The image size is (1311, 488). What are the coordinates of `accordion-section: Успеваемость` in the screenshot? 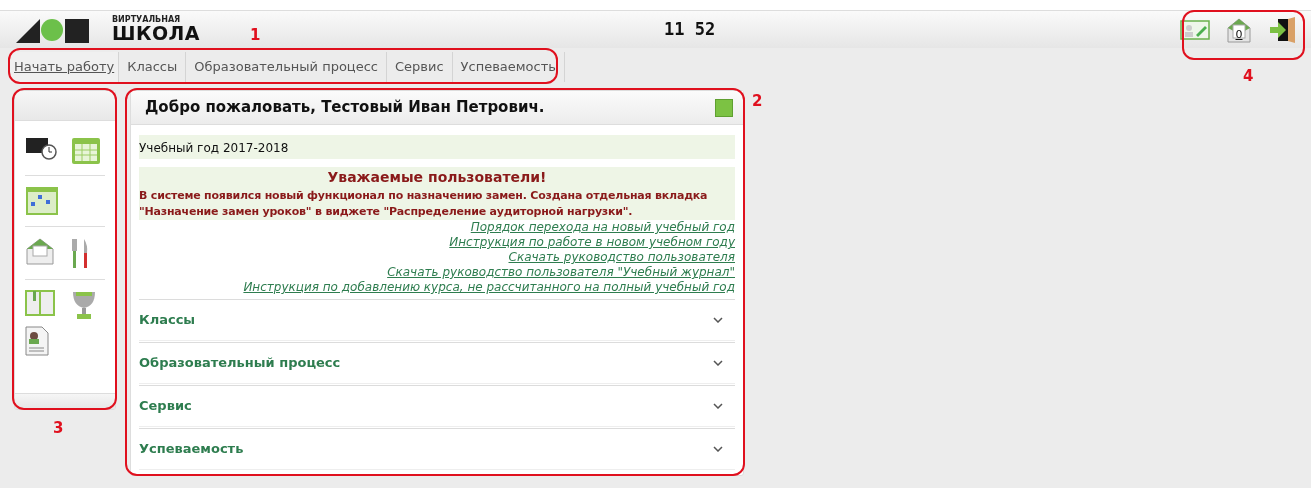 It's located at (437, 449).